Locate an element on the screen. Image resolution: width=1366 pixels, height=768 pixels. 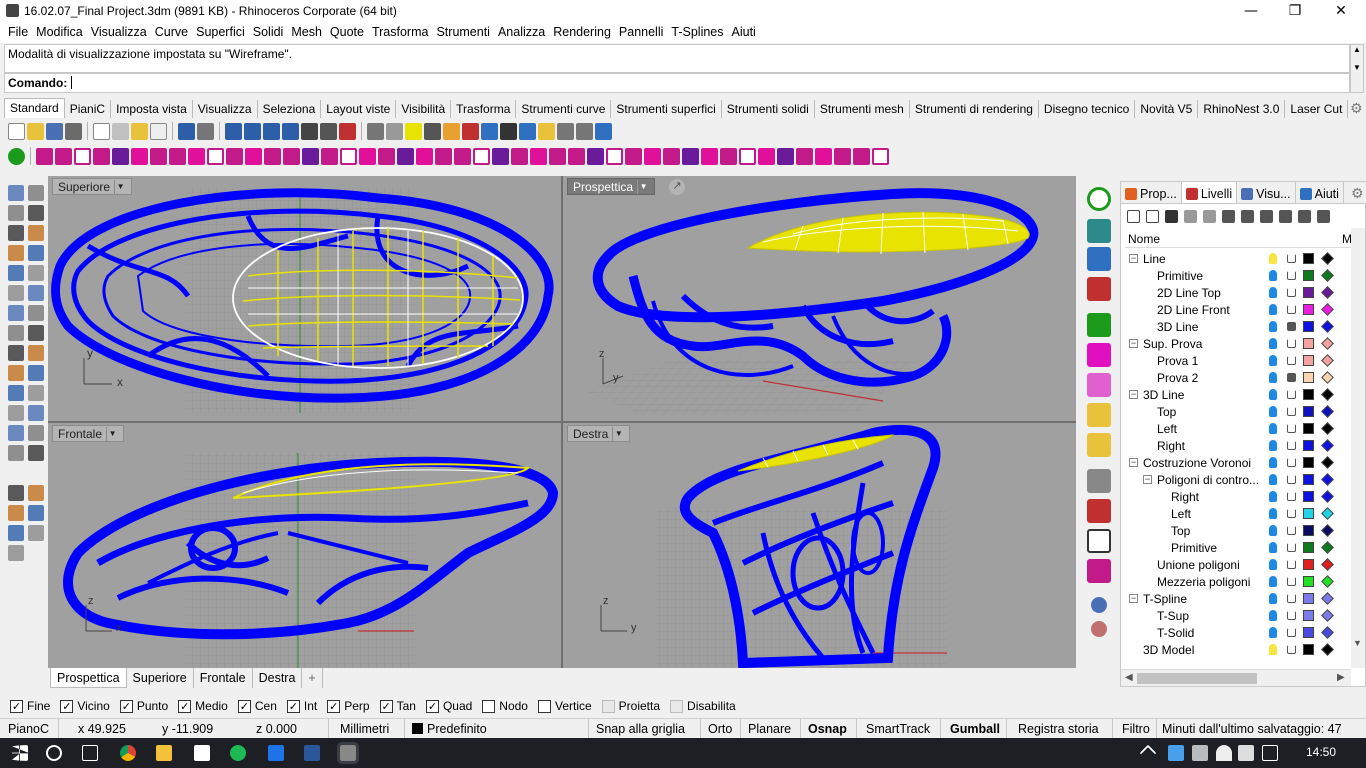
gumball-icon is located at coordinates (1099, 231).